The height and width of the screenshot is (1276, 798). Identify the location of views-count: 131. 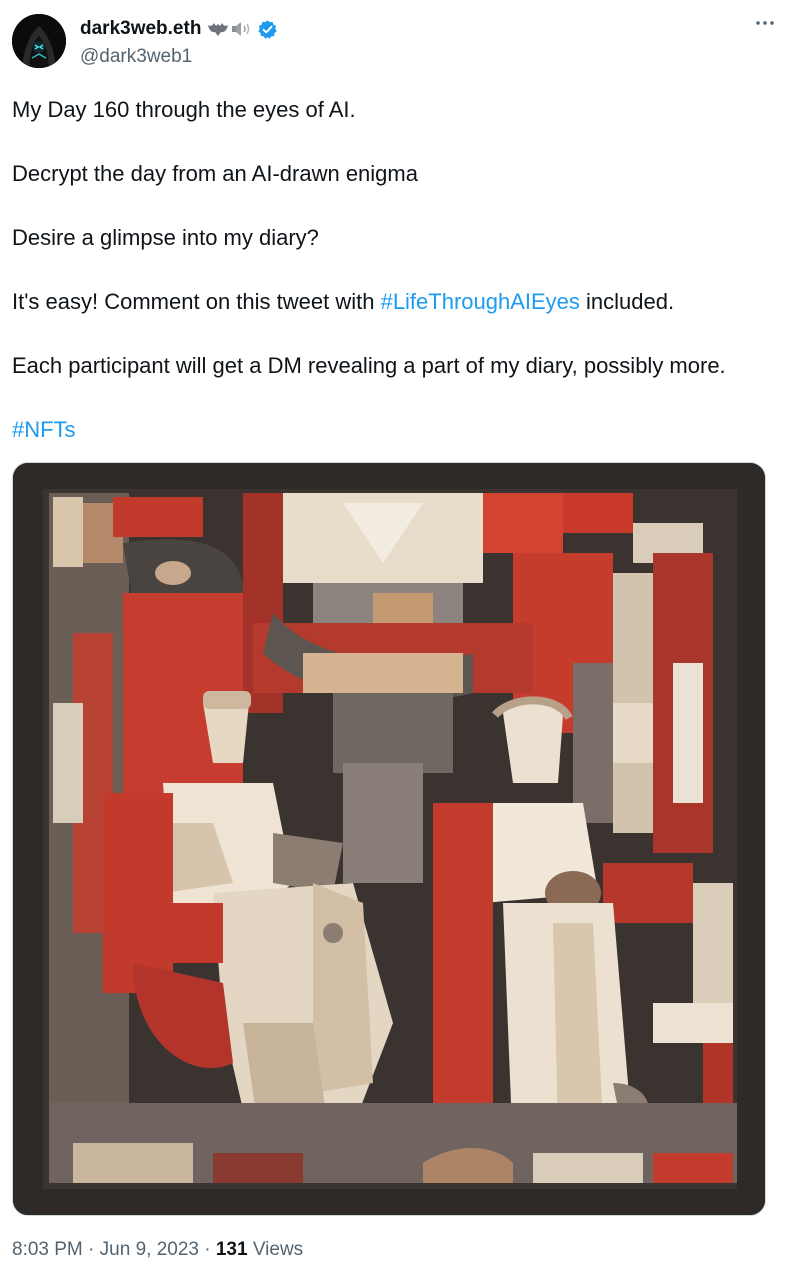
(232, 1249).